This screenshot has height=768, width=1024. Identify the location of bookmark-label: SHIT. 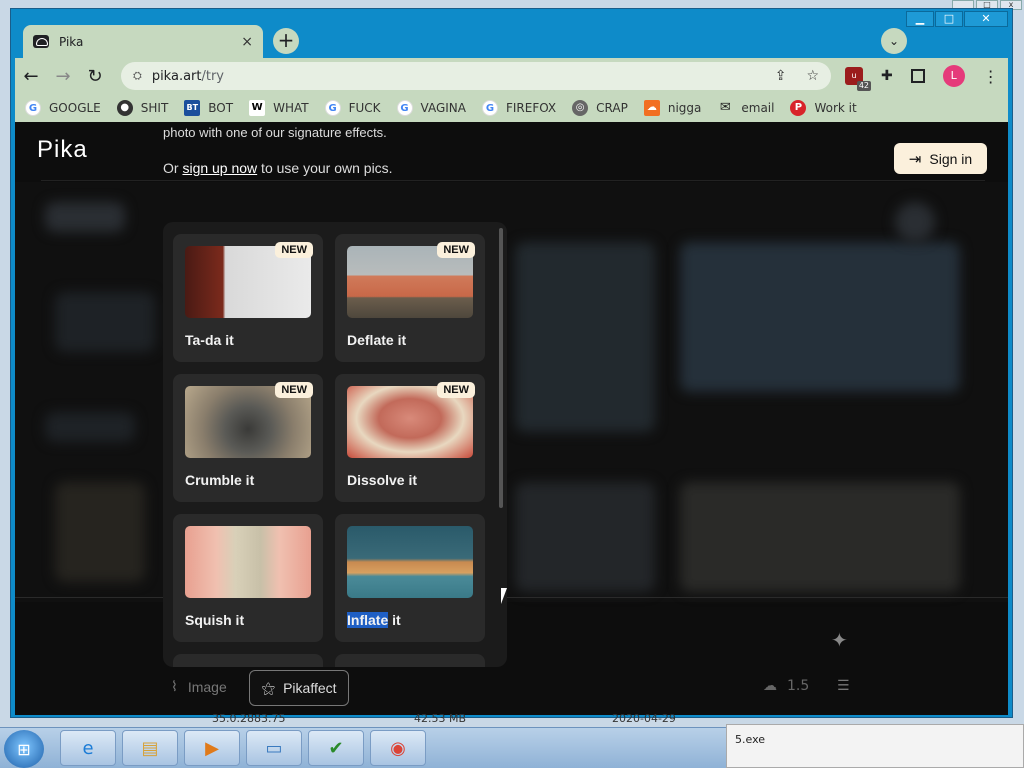
(154, 108).